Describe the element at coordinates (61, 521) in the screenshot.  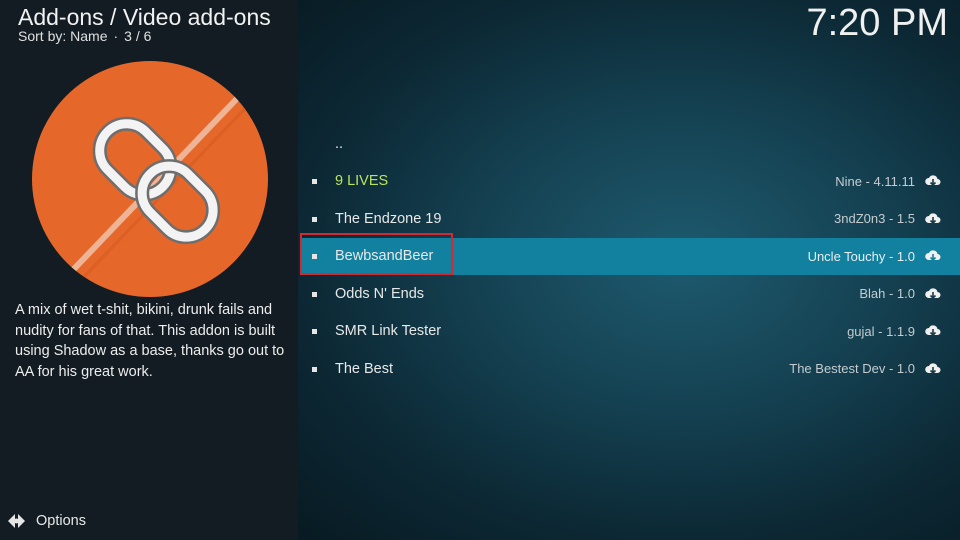
I see `options-label: Options` at that location.